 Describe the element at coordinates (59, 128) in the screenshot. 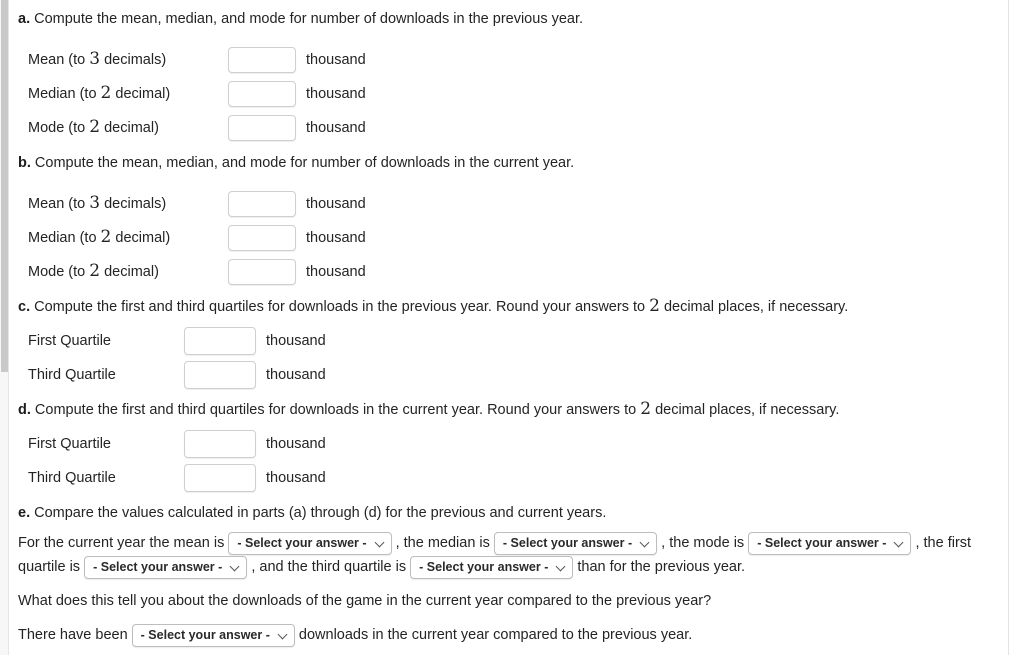

I see `part-a-mode-label-pre: Mode (to` at that location.